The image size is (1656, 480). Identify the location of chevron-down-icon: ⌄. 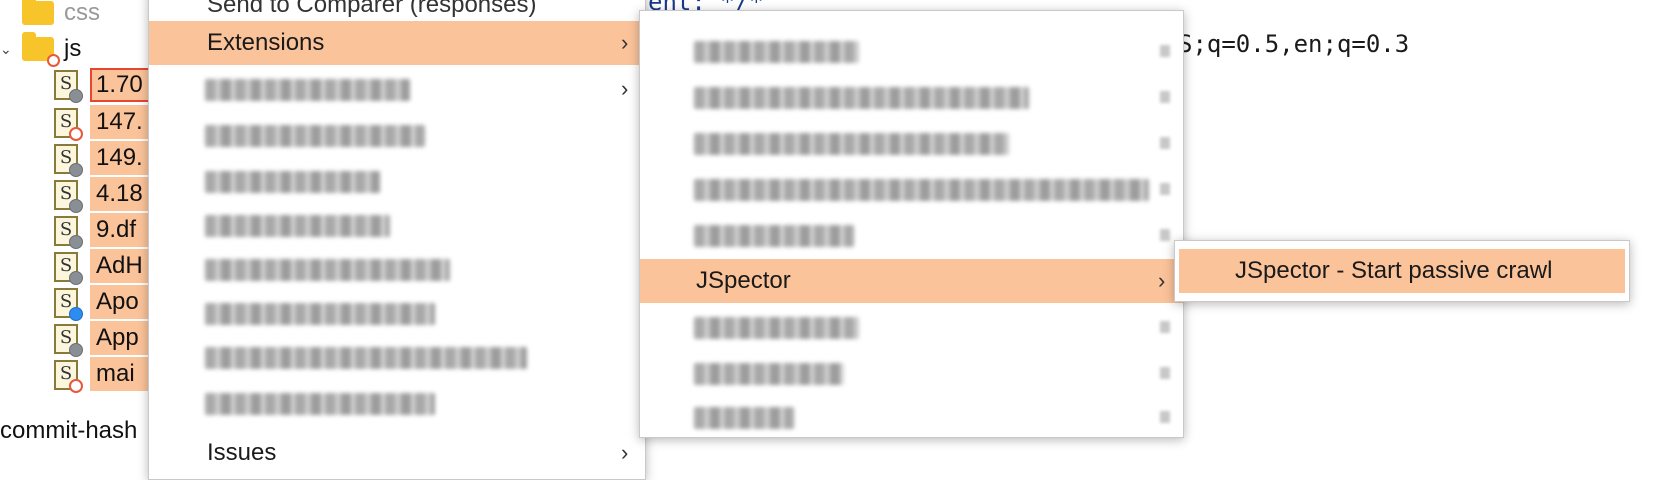
(7, 49).